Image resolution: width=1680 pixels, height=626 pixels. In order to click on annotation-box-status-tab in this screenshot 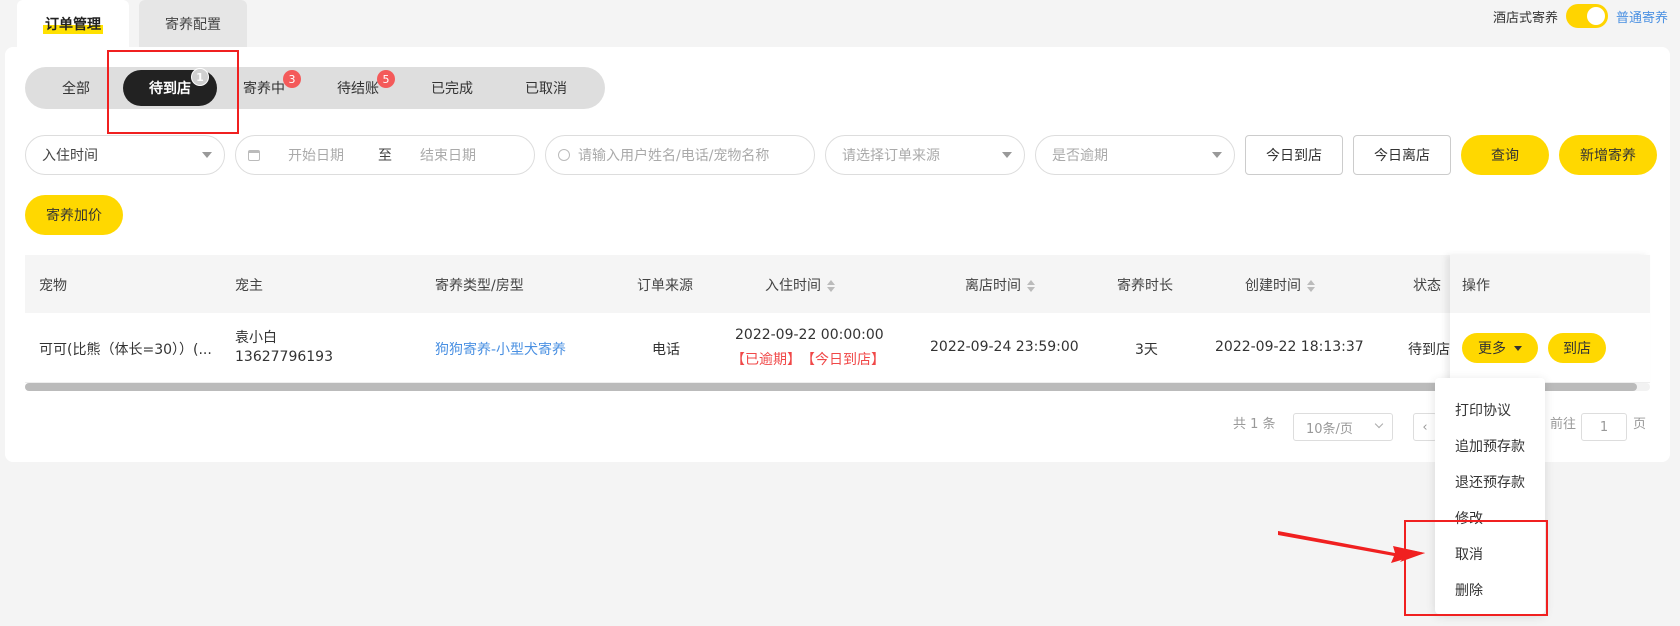, I will do `click(173, 92)`.